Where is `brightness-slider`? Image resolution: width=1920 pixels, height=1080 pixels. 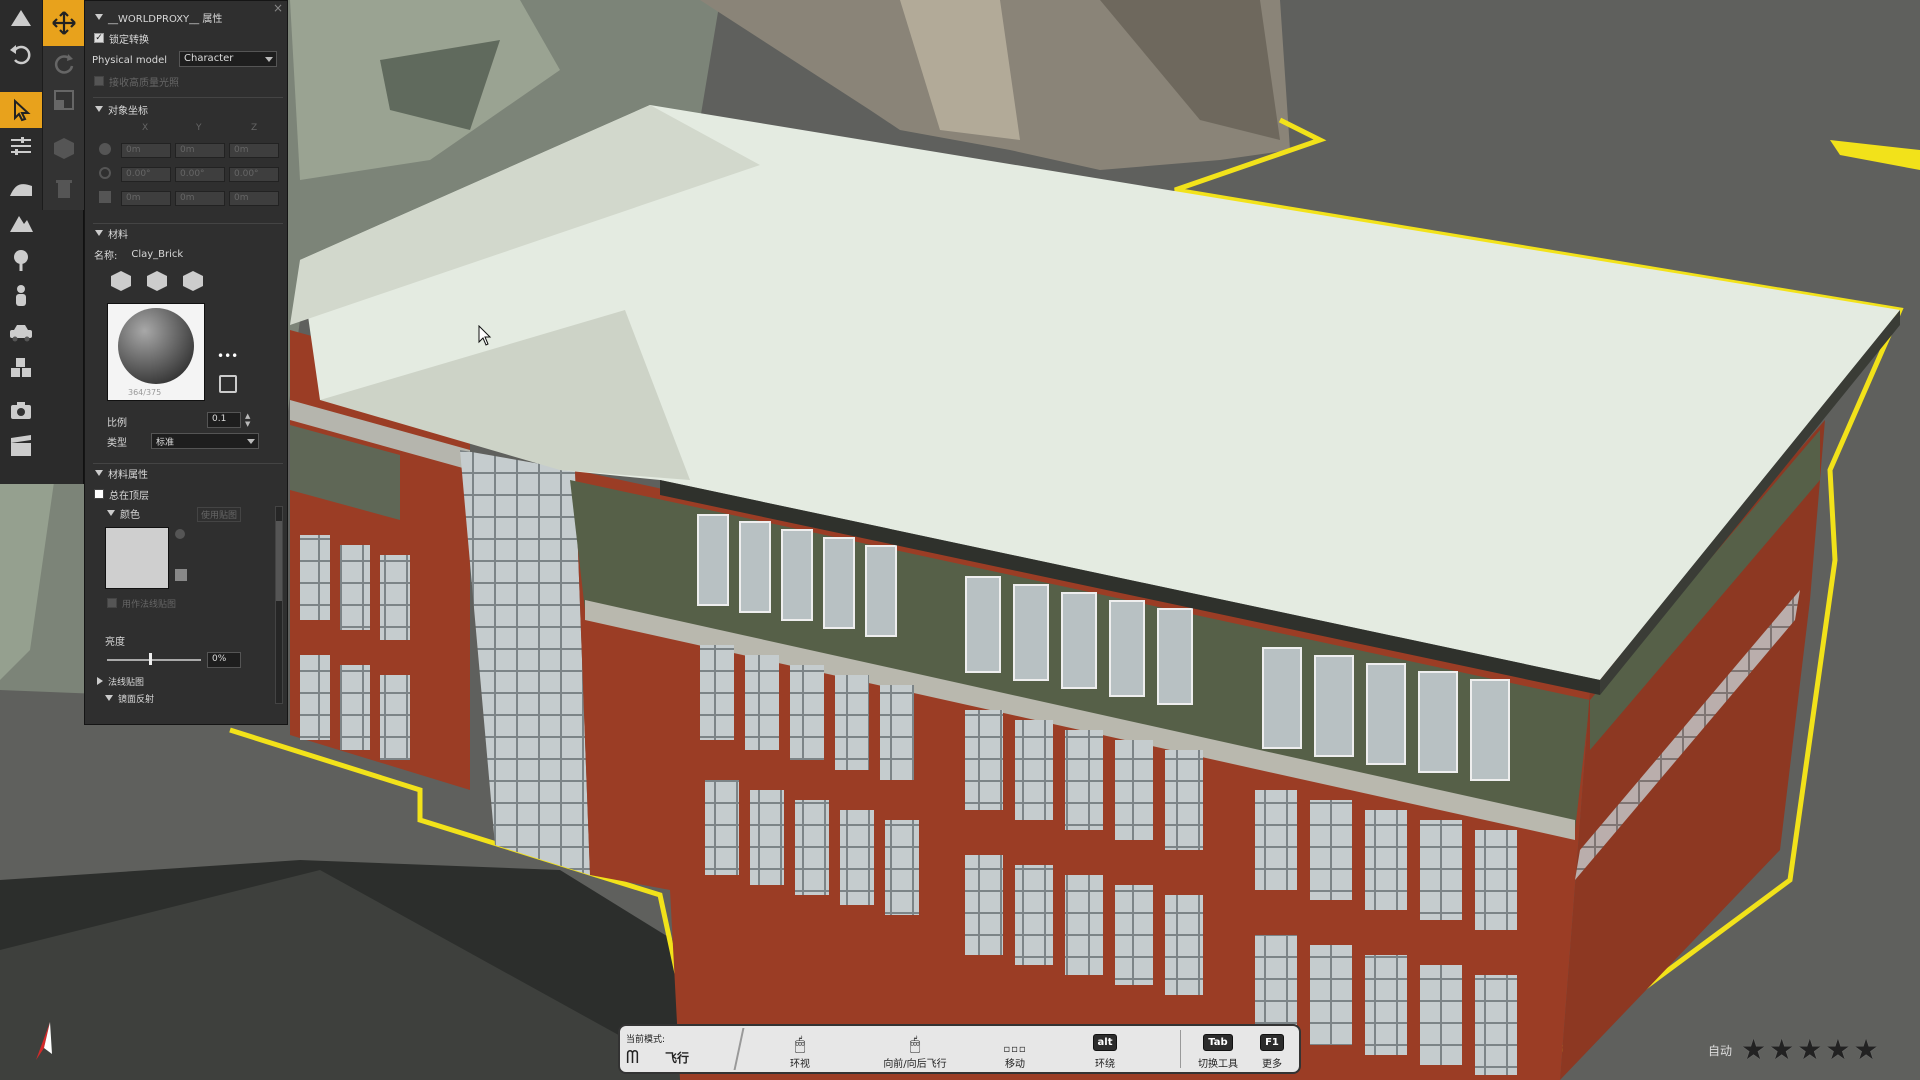
brightness-slider is located at coordinates (154, 660).